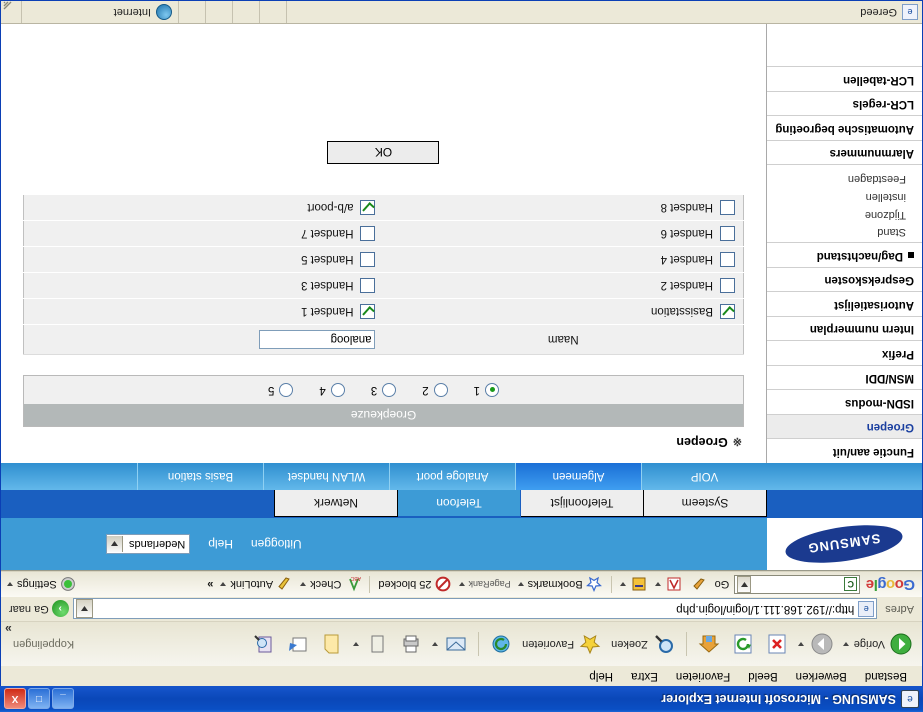  What do you see at coordinates (844, 352) in the screenshot?
I see `sidebar-item-prefix: Prefix` at bounding box center [844, 352].